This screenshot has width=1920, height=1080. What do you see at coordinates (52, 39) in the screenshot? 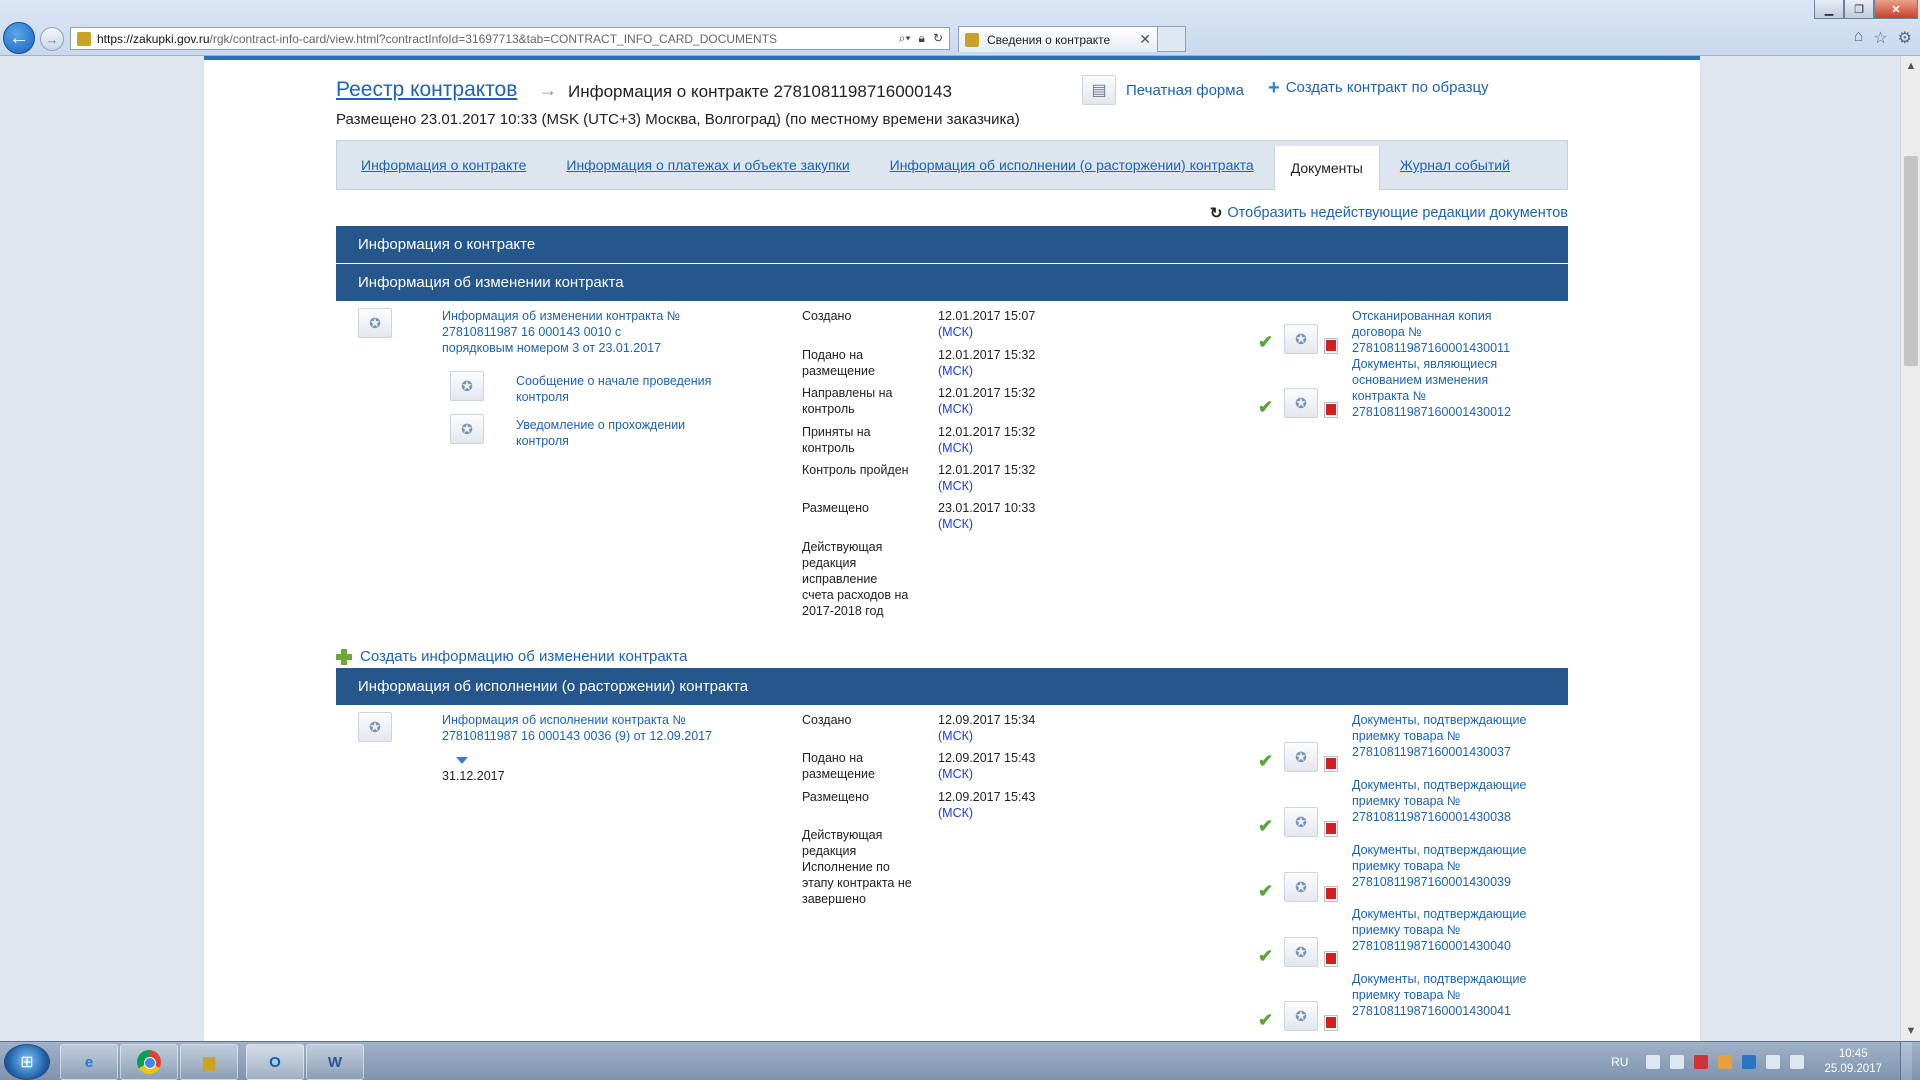
I see `forward-button: →` at bounding box center [52, 39].